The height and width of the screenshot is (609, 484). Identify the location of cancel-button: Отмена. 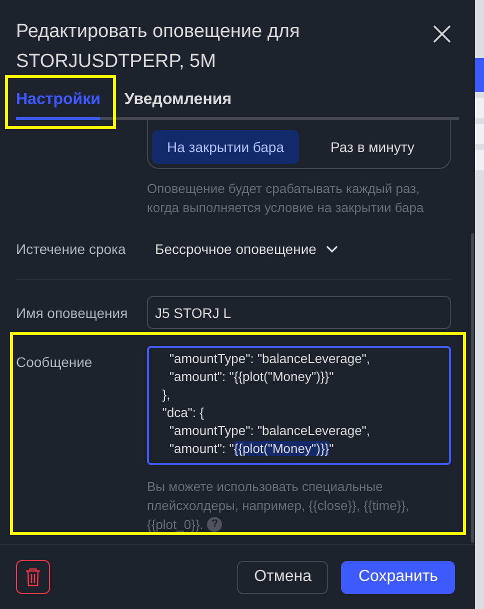
(282, 577).